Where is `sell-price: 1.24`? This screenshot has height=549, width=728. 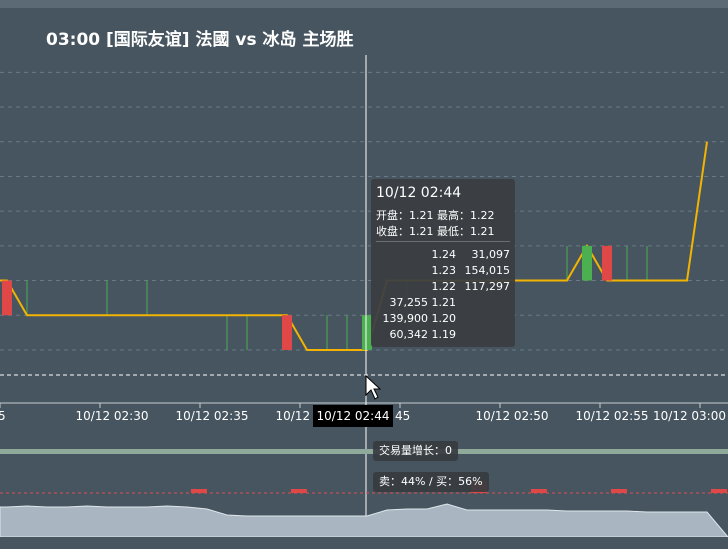 sell-price: 1.24 is located at coordinates (444, 254).